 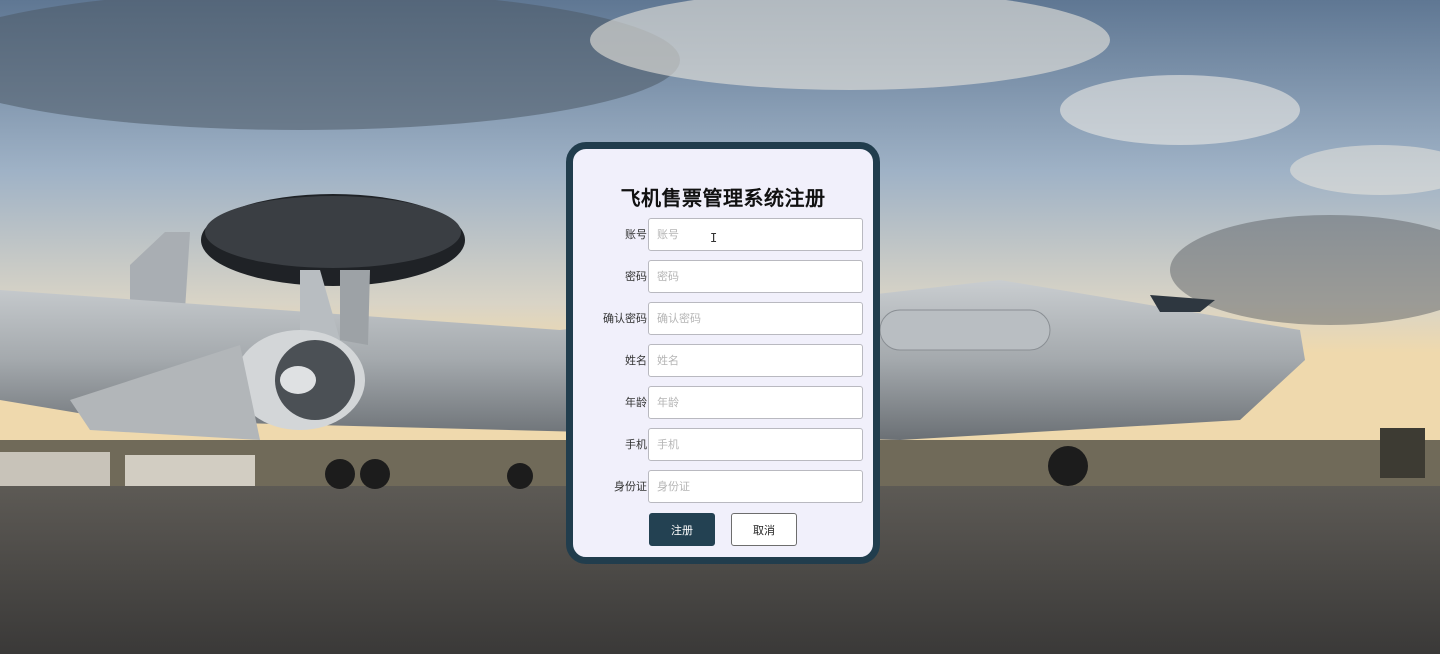 I want to click on form-row-account: 账号, so click(x=723, y=234).